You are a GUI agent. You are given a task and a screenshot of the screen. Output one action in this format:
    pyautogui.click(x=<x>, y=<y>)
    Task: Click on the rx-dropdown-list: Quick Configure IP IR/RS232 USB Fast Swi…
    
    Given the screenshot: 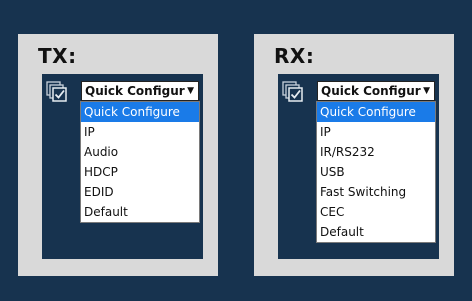 What is the action you would take?
    pyautogui.click(x=376, y=172)
    